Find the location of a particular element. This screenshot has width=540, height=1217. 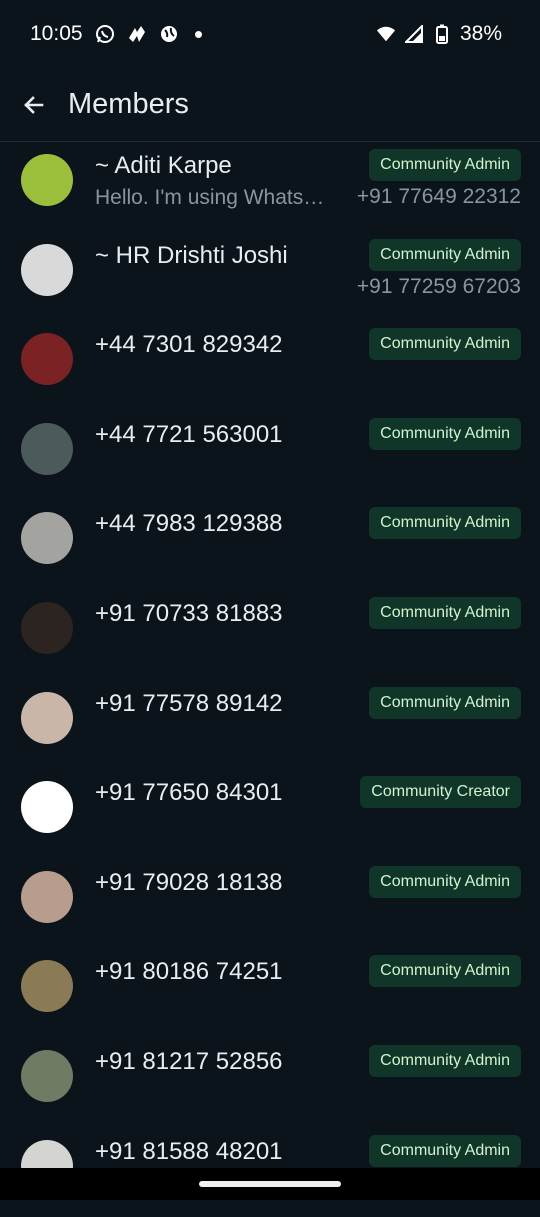

member-row: +44 7983 129388 Community Admin is located at coordinates (270, 545).